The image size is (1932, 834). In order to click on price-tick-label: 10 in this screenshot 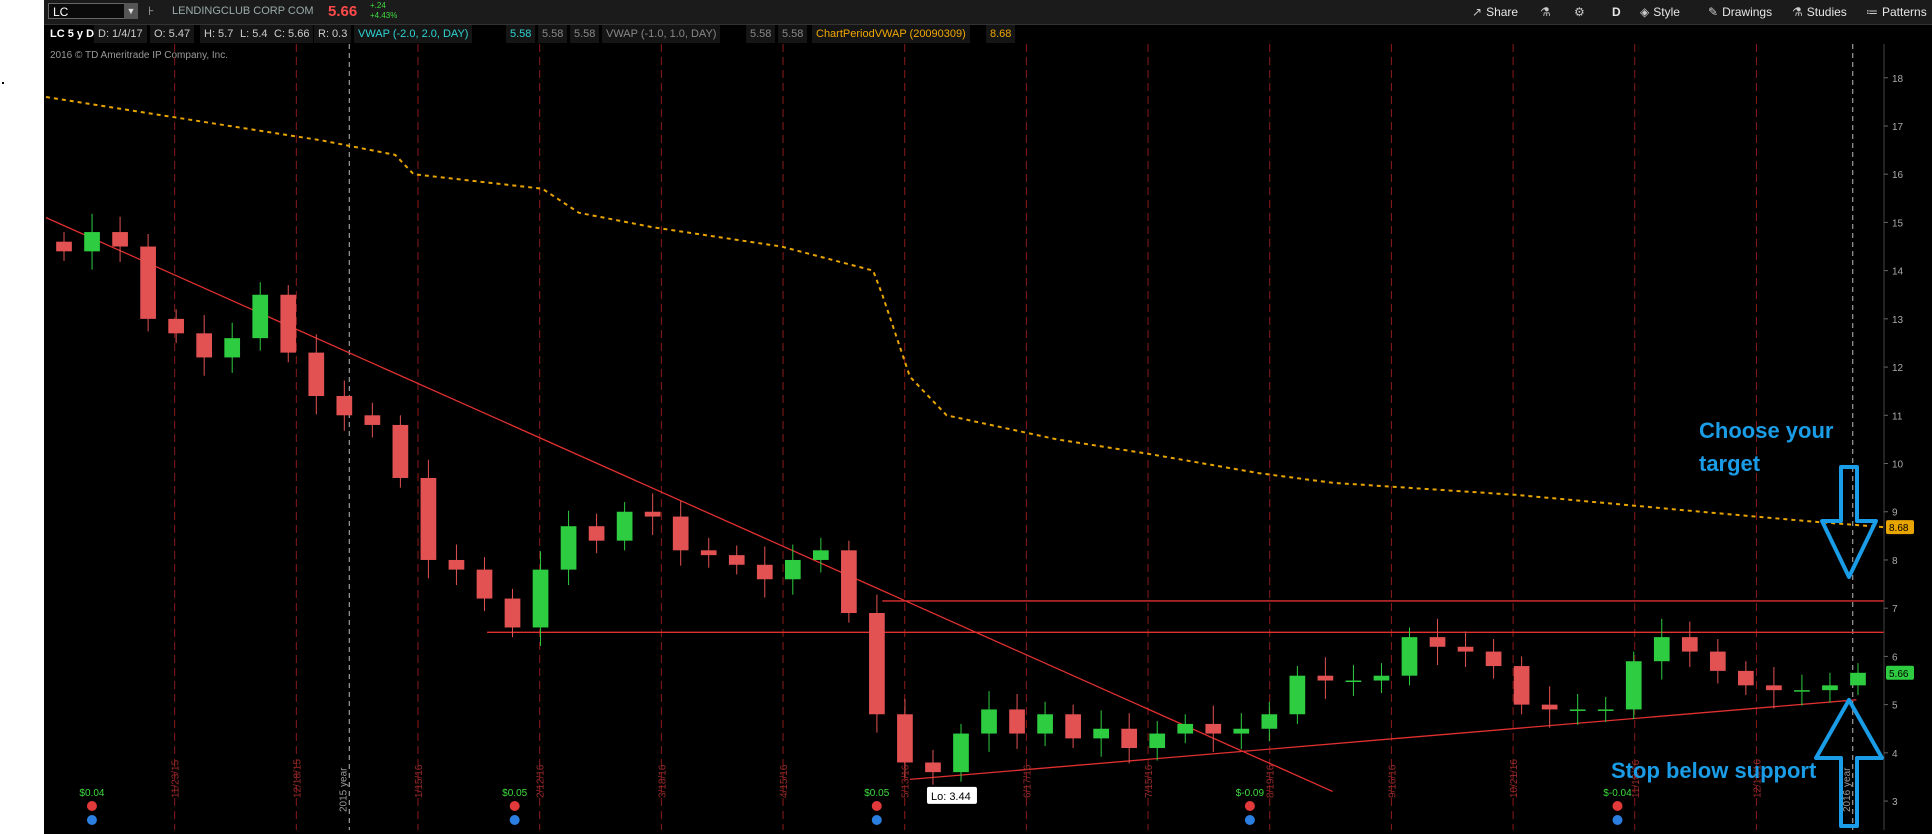, I will do `click(1898, 465)`.